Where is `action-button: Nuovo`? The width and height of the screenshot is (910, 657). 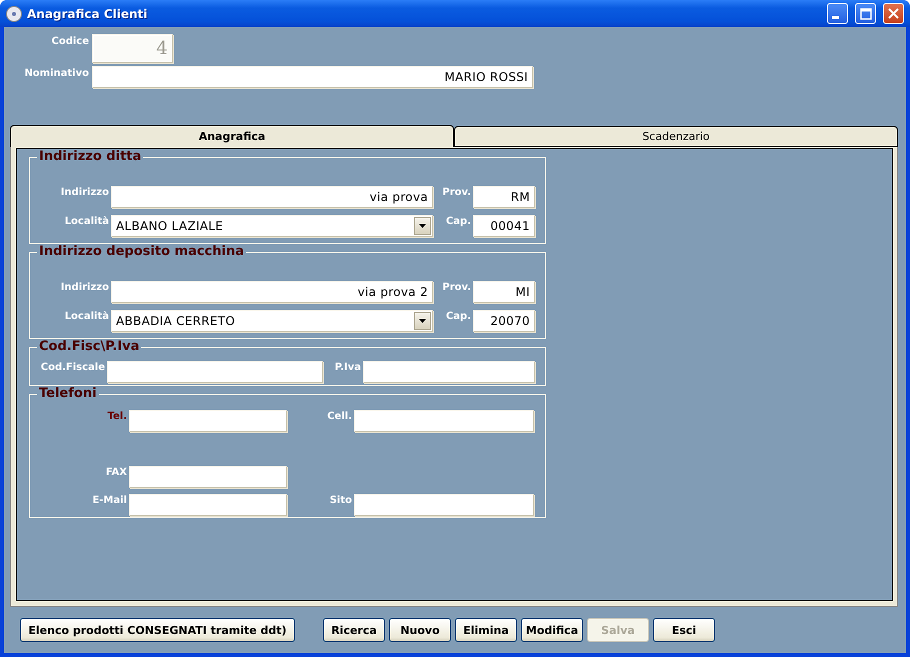
action-button: Nuovo is located at coordinates (420, 630).